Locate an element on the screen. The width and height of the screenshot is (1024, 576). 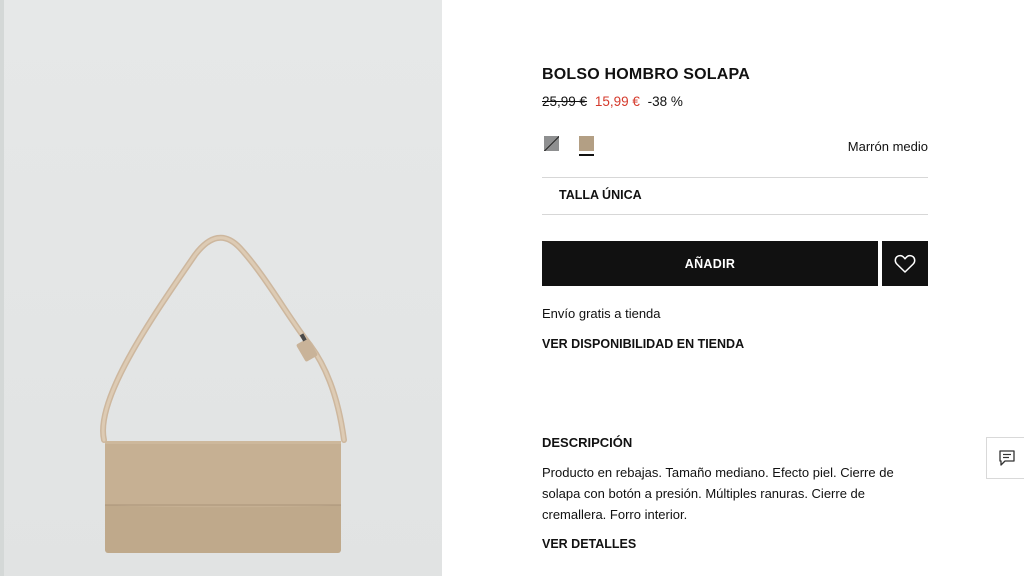
chat-button is located at coordinates (1005, 458).